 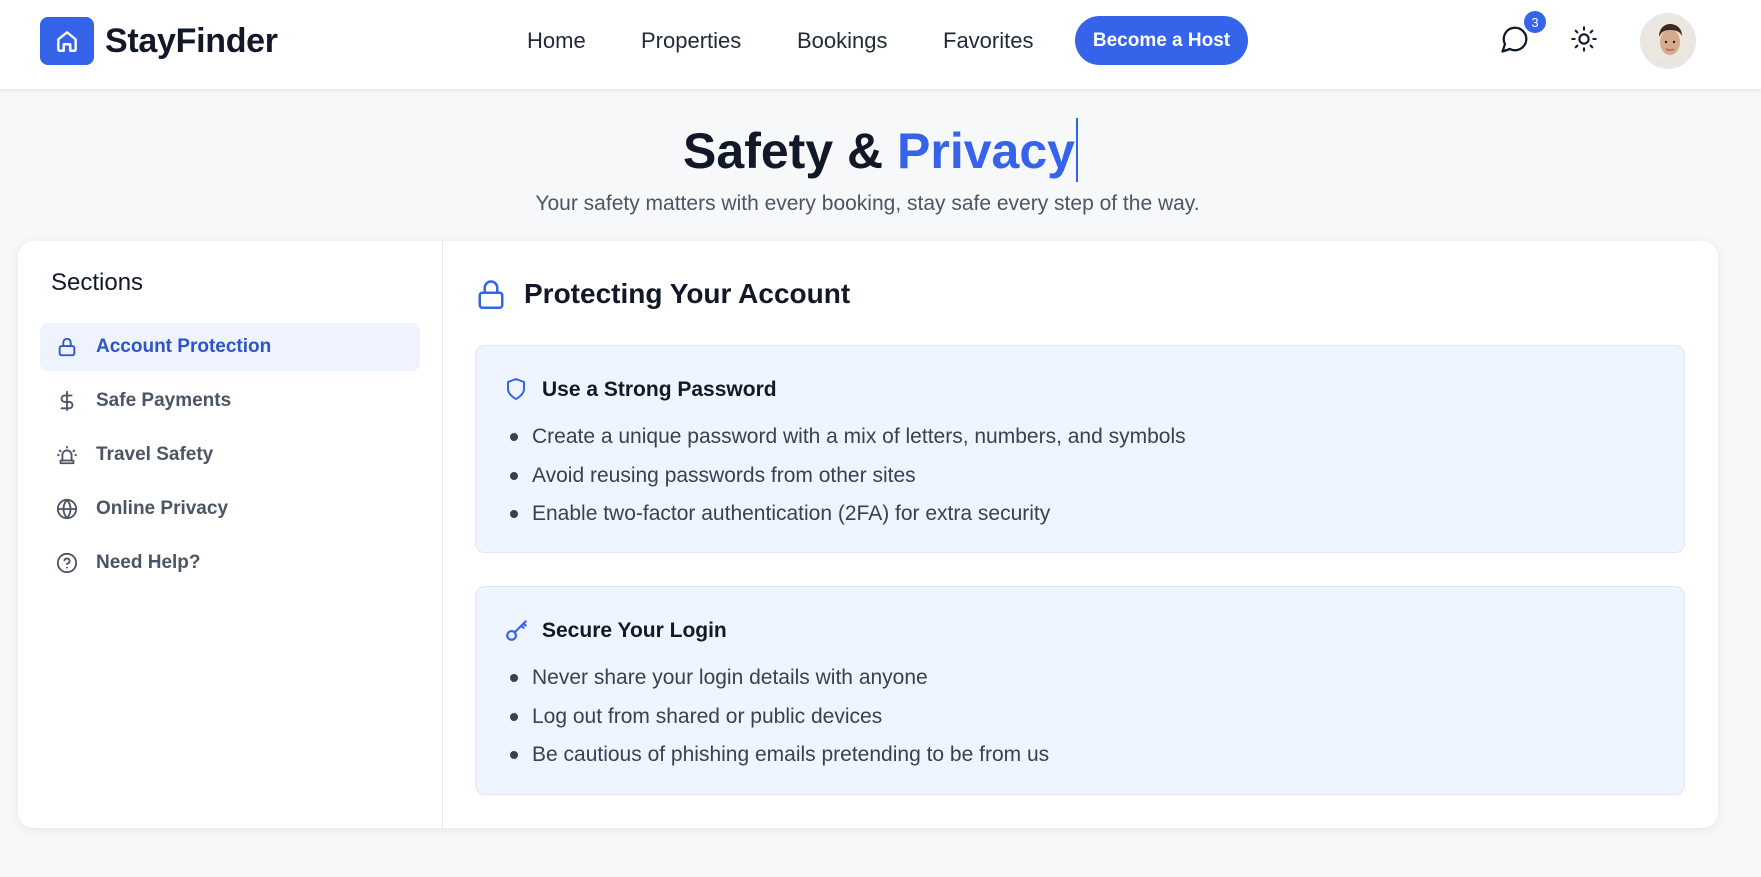 I want to click on sidebar-item-label: Account Protection, so click(x=184, y=346).